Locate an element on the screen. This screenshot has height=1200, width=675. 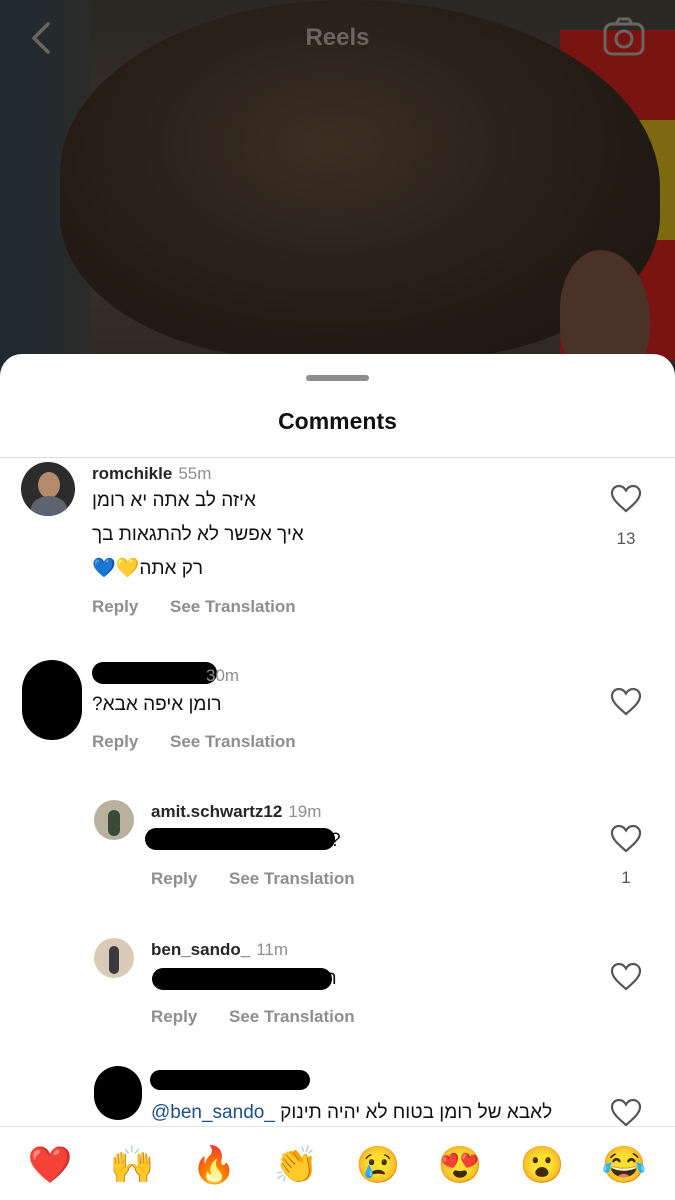
comment-username: ben_sando_ 11m is located at coordinates (219, 950).